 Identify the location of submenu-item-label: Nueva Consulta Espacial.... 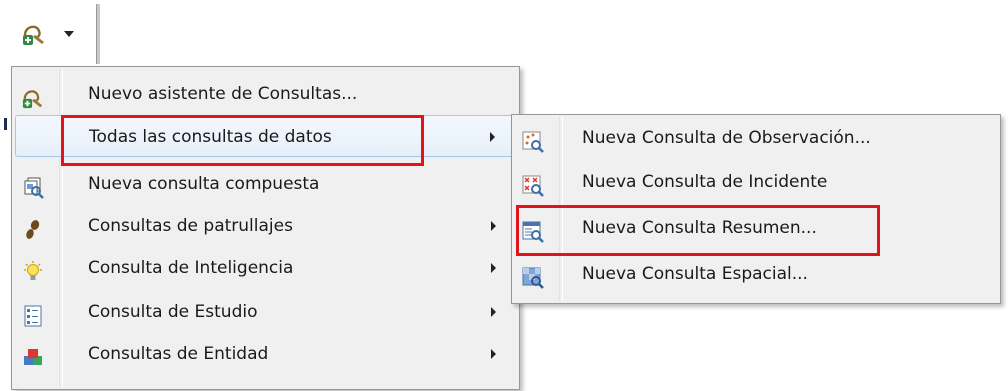
(695, 274).